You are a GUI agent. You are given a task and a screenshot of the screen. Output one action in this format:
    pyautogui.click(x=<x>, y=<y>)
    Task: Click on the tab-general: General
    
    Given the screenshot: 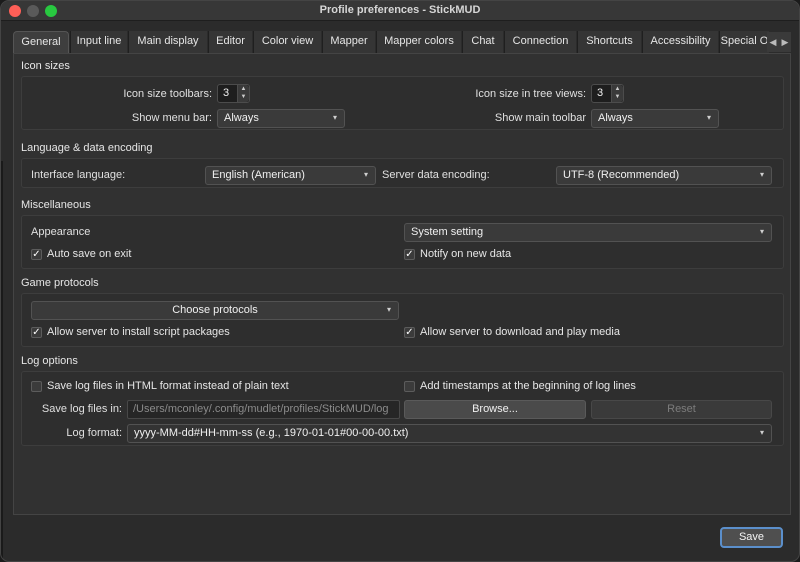 What is the action you would take?
    pyautogui.click(x=41, y=42)
    